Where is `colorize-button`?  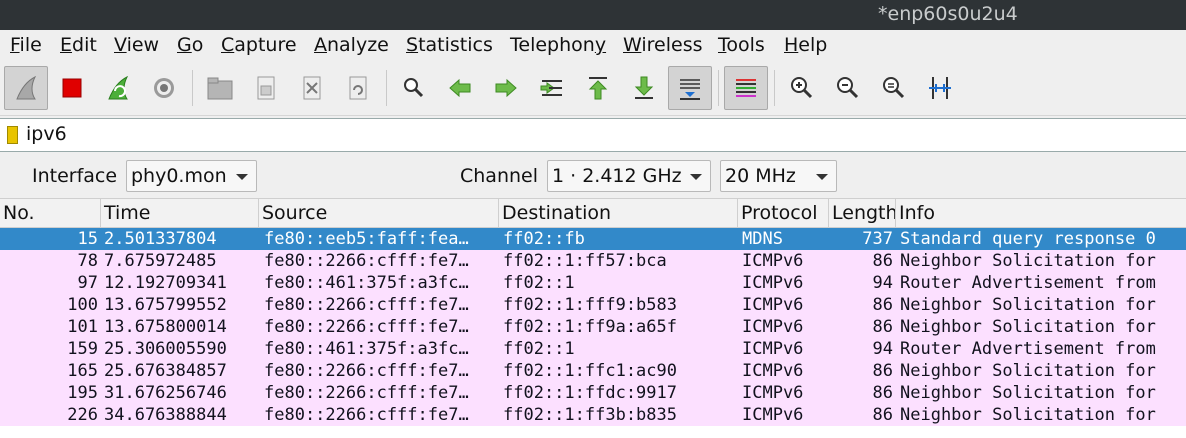
colorize-button is located at coordinates (746, 88).